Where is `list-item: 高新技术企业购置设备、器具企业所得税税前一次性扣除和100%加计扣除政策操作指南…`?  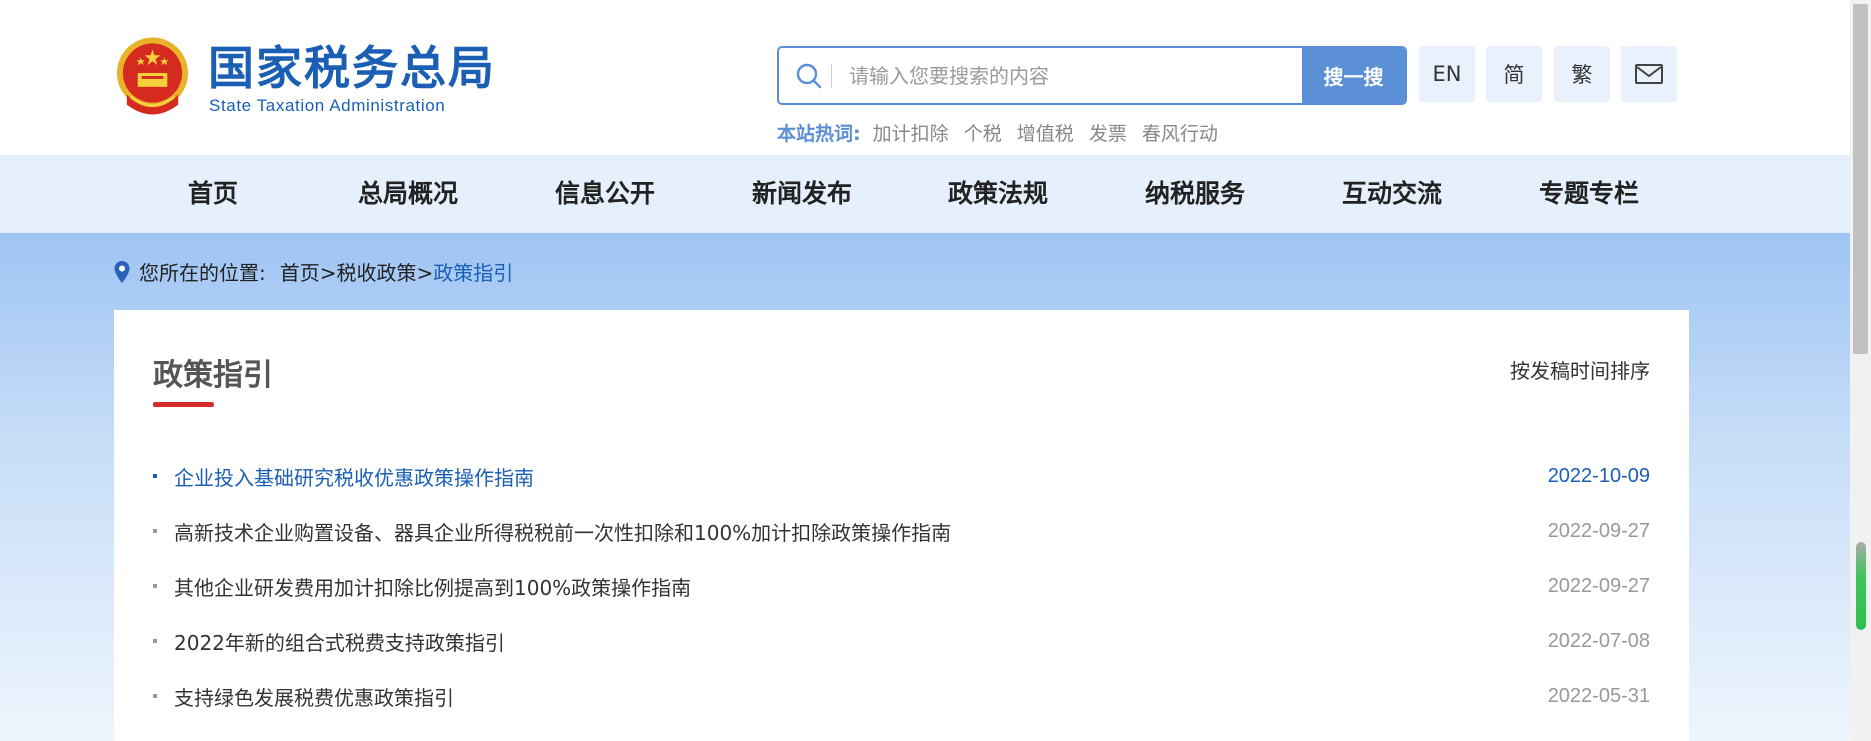
list-item: 高新技术企业购置设备、器具企业所得税税前一次性扣除和100%加计扣除政策操作指南… is located at coordinates (901, 531).